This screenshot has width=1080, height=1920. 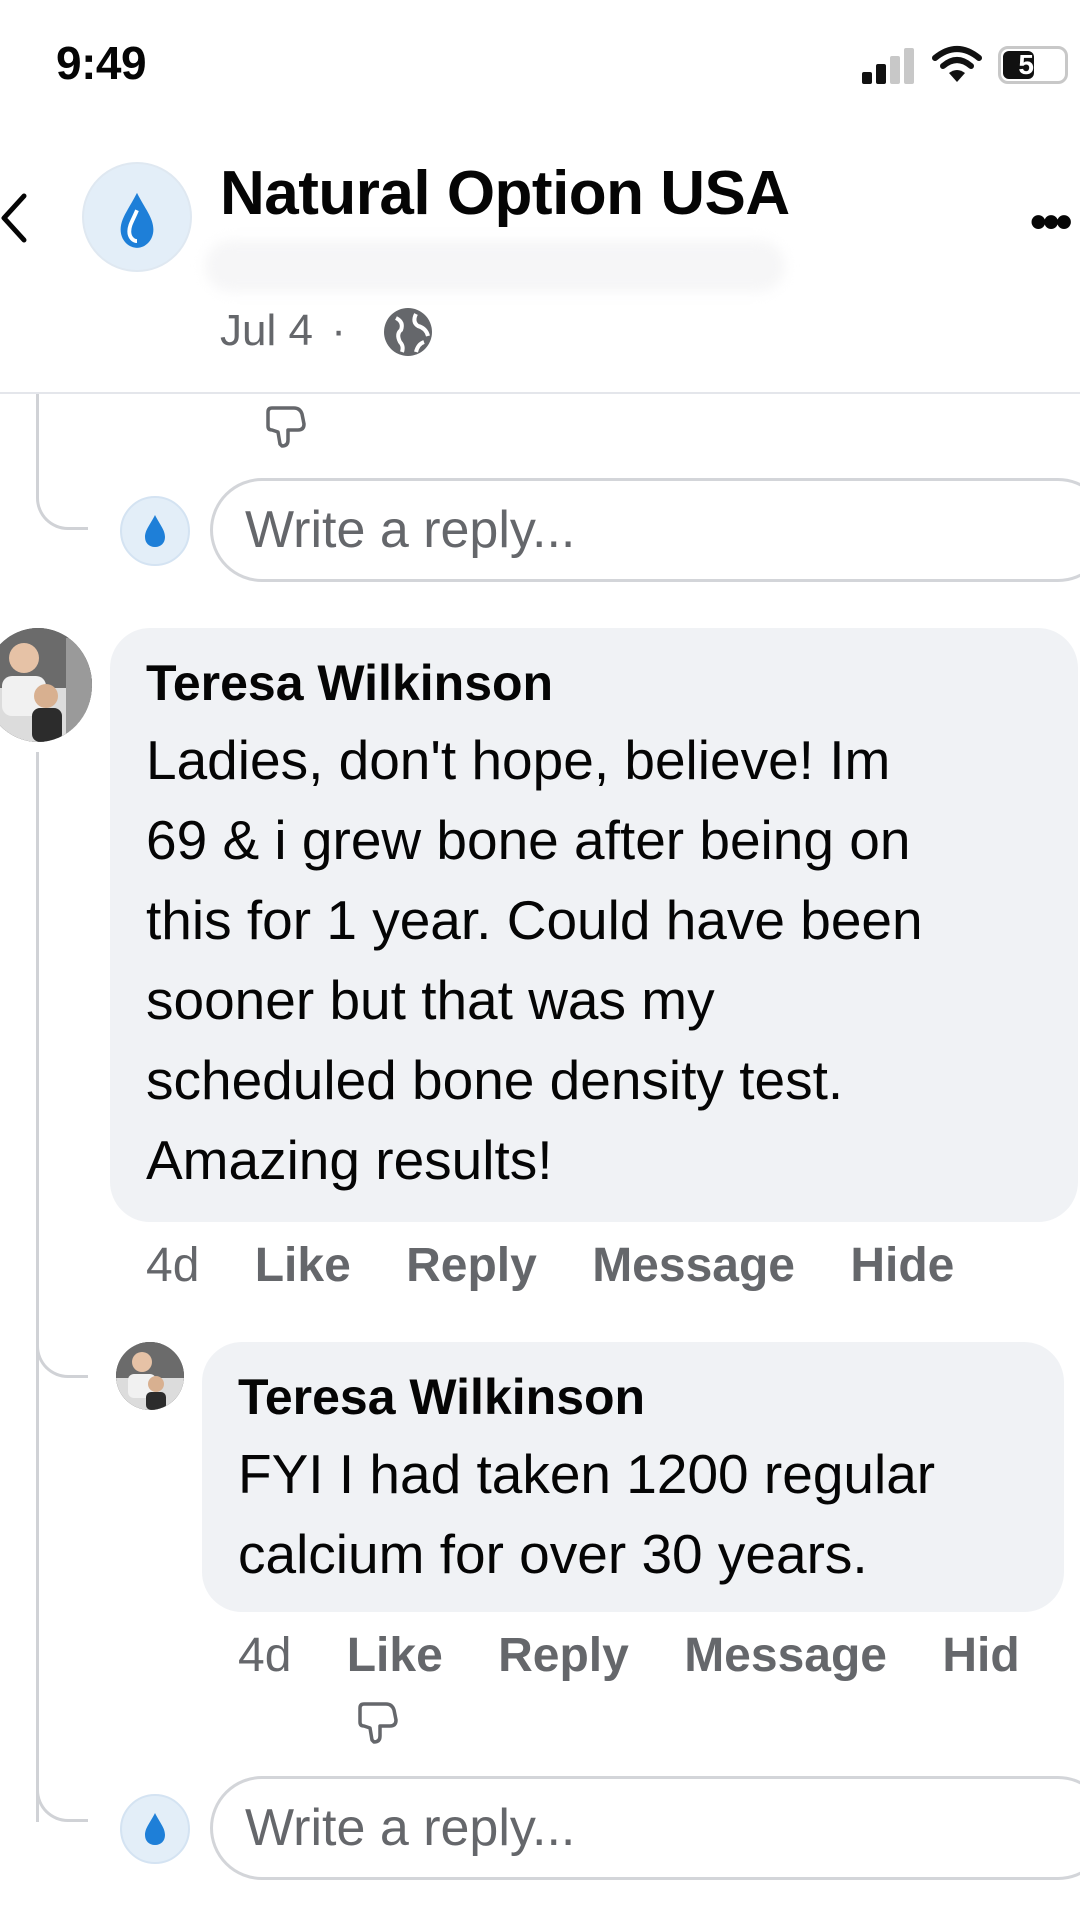 What do you see at coordinates (101, 63) in the screenshot?
I see `status-time: 9:49` at bounding box center [101, 63].